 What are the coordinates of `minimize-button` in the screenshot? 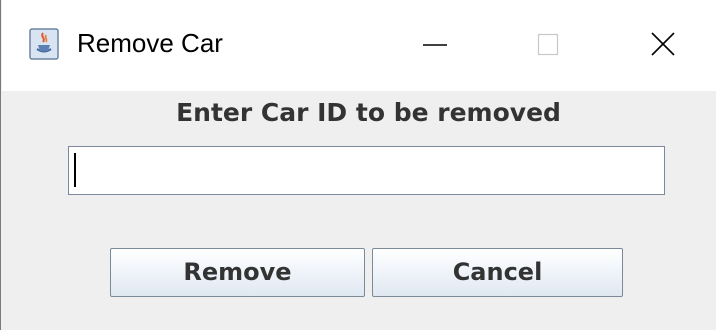 It's located at (436, 45).